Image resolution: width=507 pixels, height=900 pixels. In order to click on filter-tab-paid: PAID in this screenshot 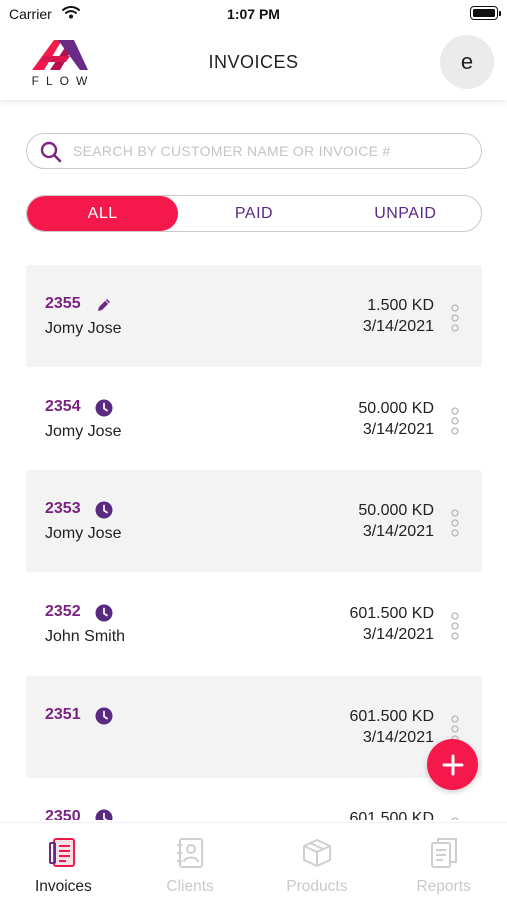, I will do `click(253, 213)`.